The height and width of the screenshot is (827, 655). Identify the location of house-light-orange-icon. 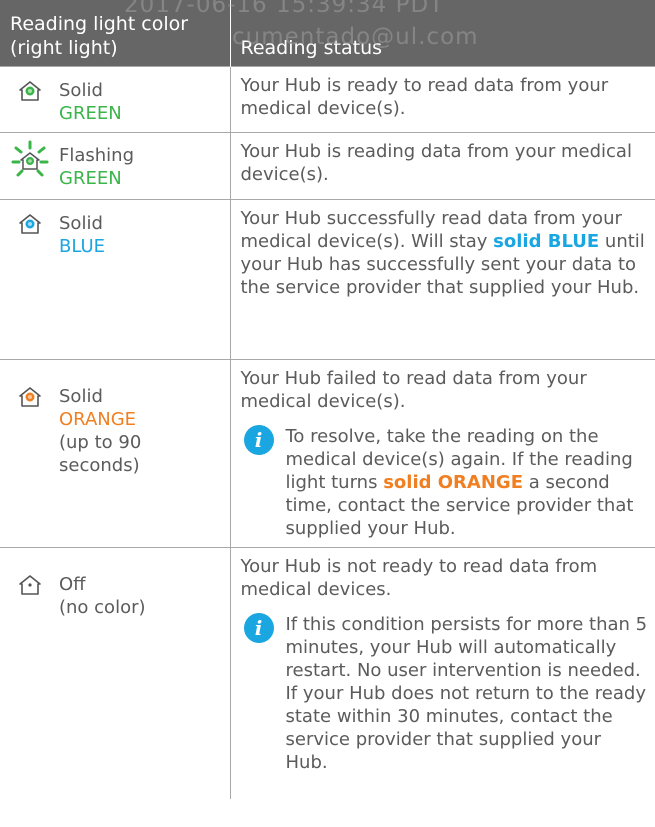
(30, 397).